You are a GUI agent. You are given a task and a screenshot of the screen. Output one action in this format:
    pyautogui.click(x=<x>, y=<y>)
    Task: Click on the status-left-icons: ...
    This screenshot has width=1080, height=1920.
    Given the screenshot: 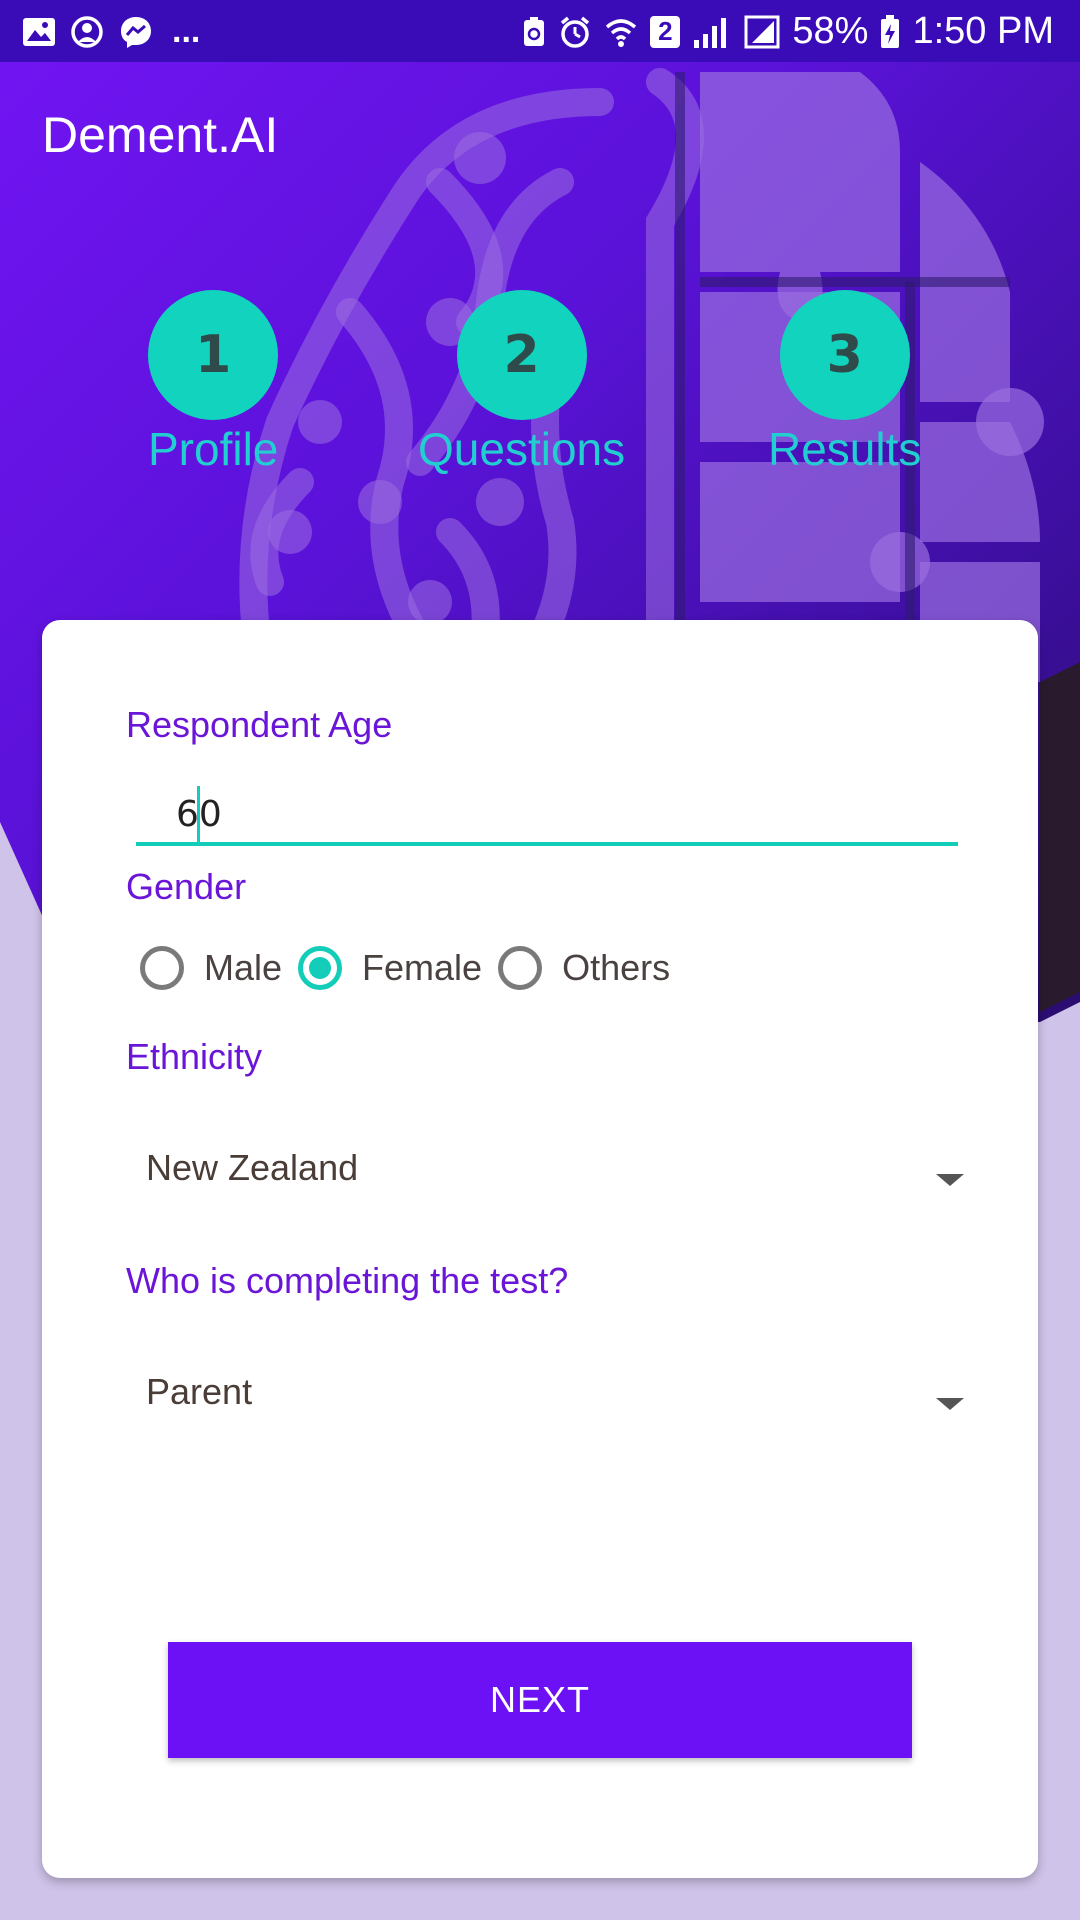 What is the action you would take?
    pyautogui.click(x=111, y=31)
    